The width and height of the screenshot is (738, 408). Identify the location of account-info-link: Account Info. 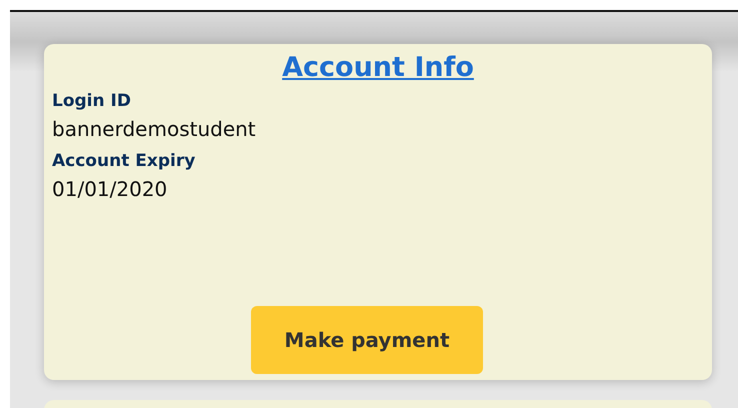
(378, 68).